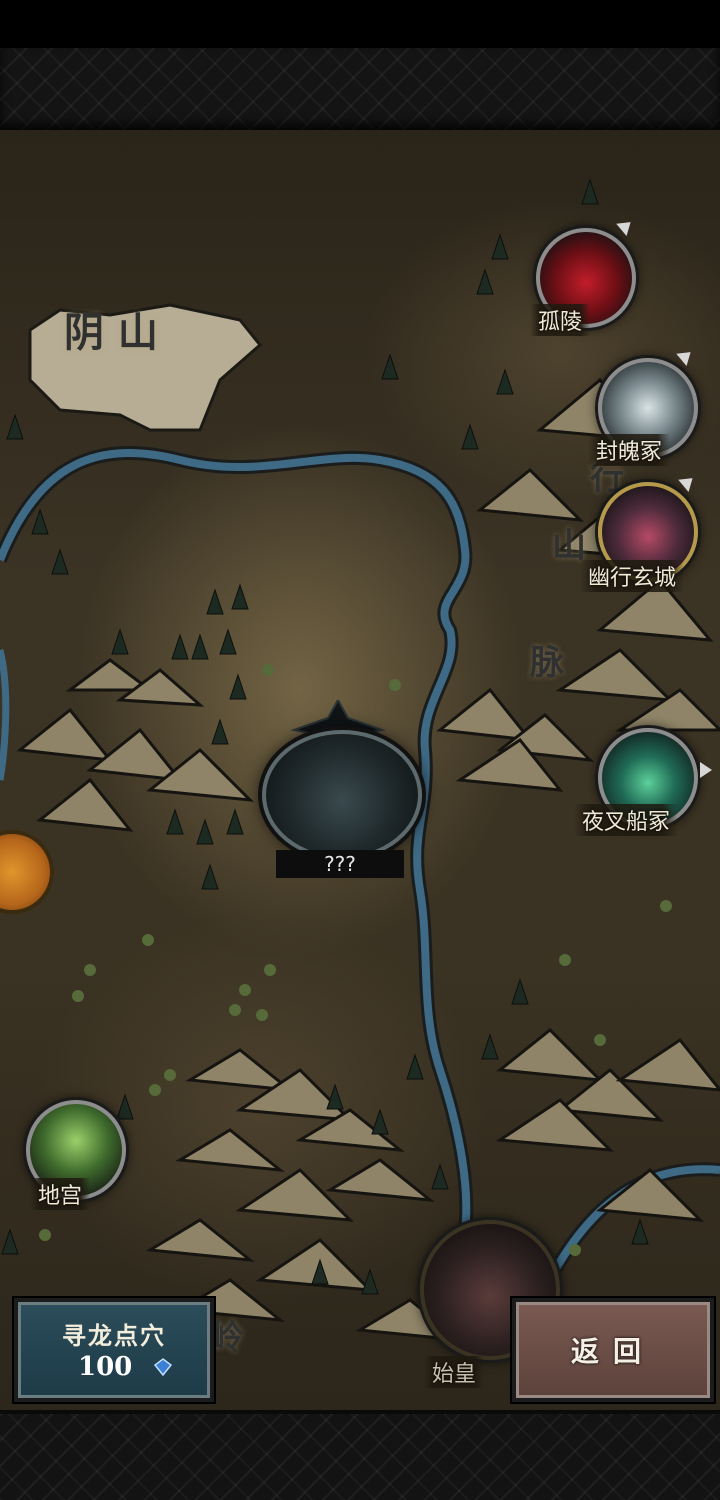 The width and height of the screenshot is (720, 1500). What do you see at coordinates (360, 1455) in the screenshot?
I see `bottom-frame-border` at bounding box center [360, 1455].